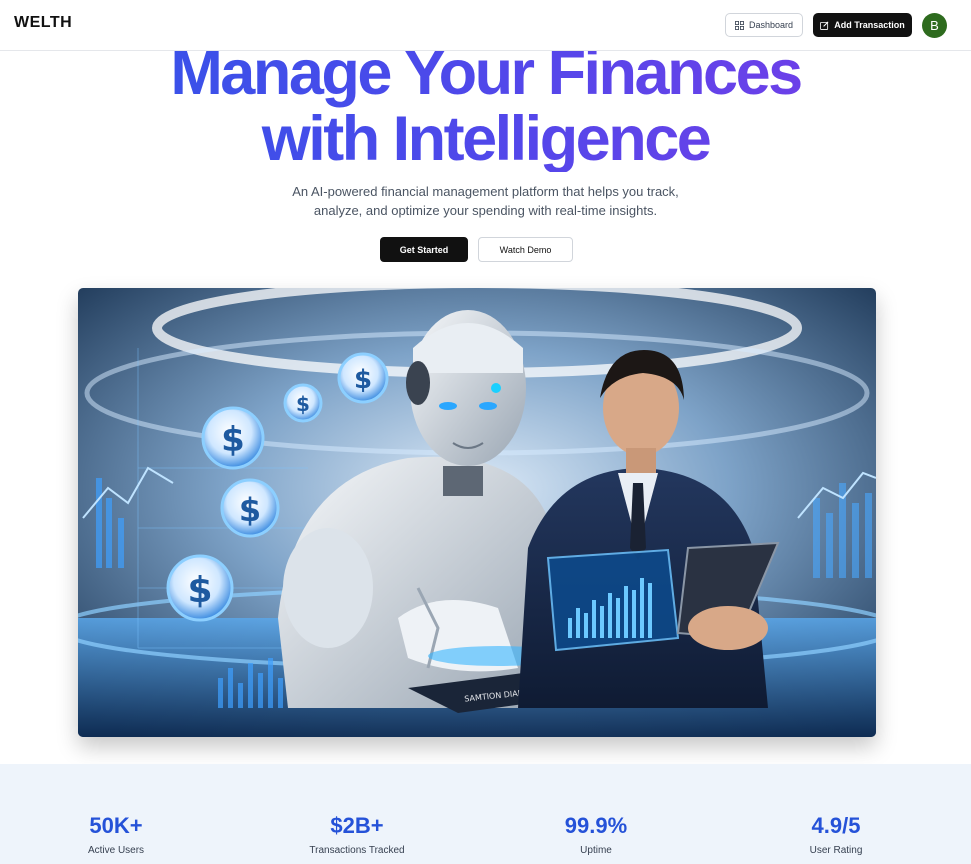 This screenshot has height=864, width=971. I want to click on welth-logo: WELTH, so click(43, 23).